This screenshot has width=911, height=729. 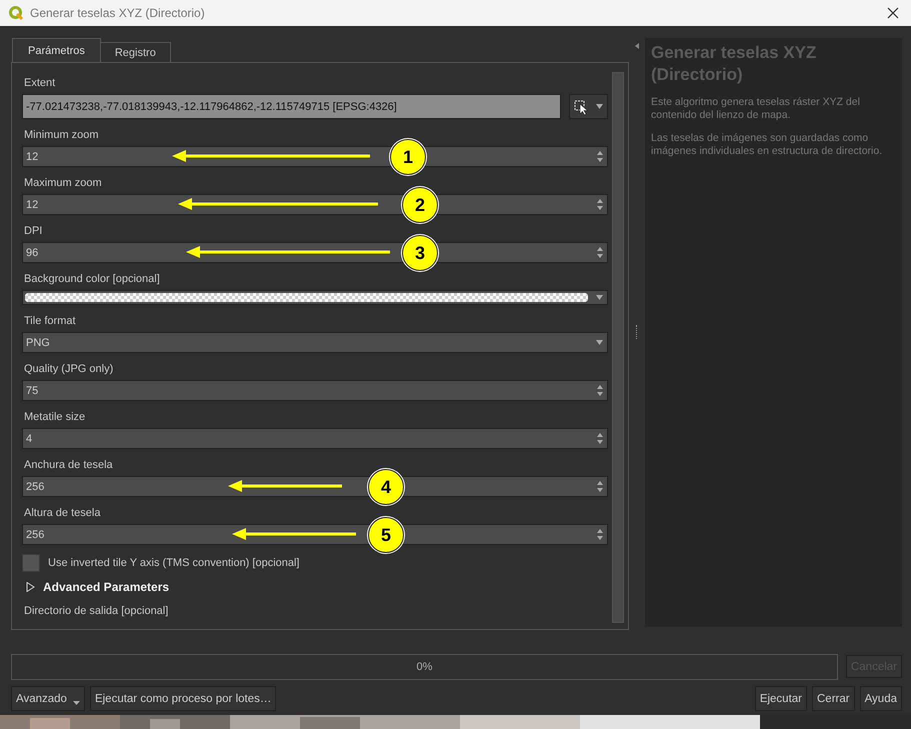 I want to click on tab: Registro, so click(x=135, y=52).